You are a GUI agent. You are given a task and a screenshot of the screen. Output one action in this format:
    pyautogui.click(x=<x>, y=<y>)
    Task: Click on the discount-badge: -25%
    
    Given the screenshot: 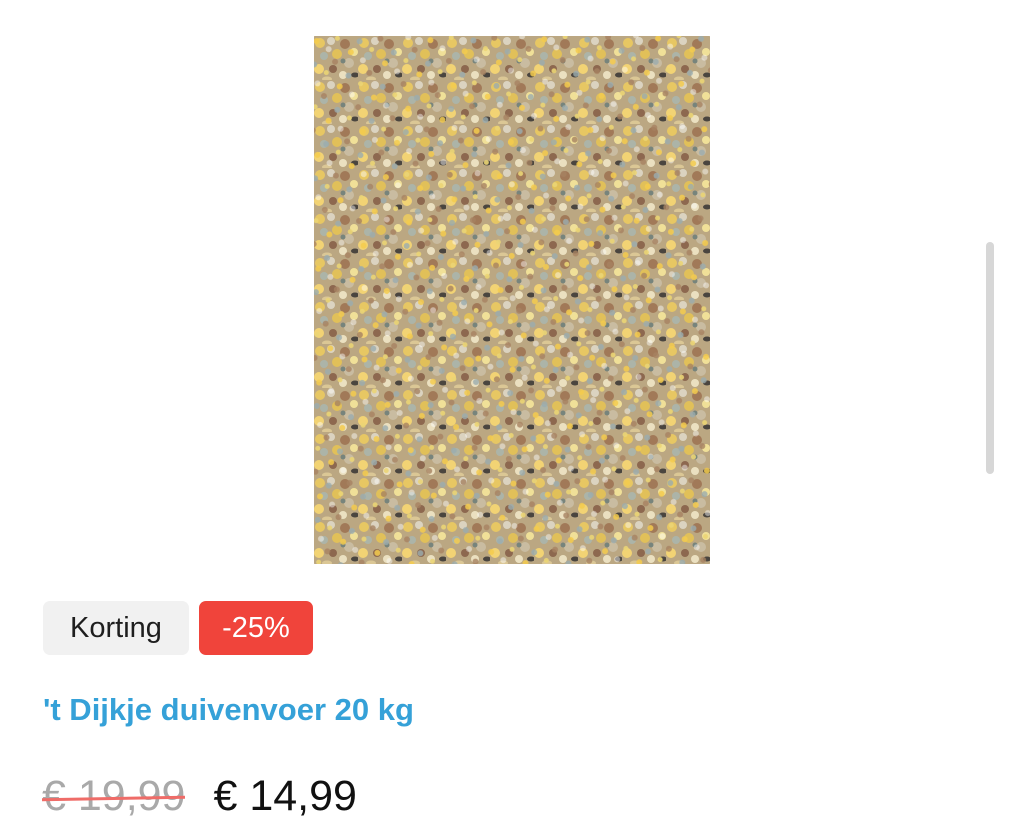 What is the action you would take?
    pyautogui.click(x=256, y=628)
    